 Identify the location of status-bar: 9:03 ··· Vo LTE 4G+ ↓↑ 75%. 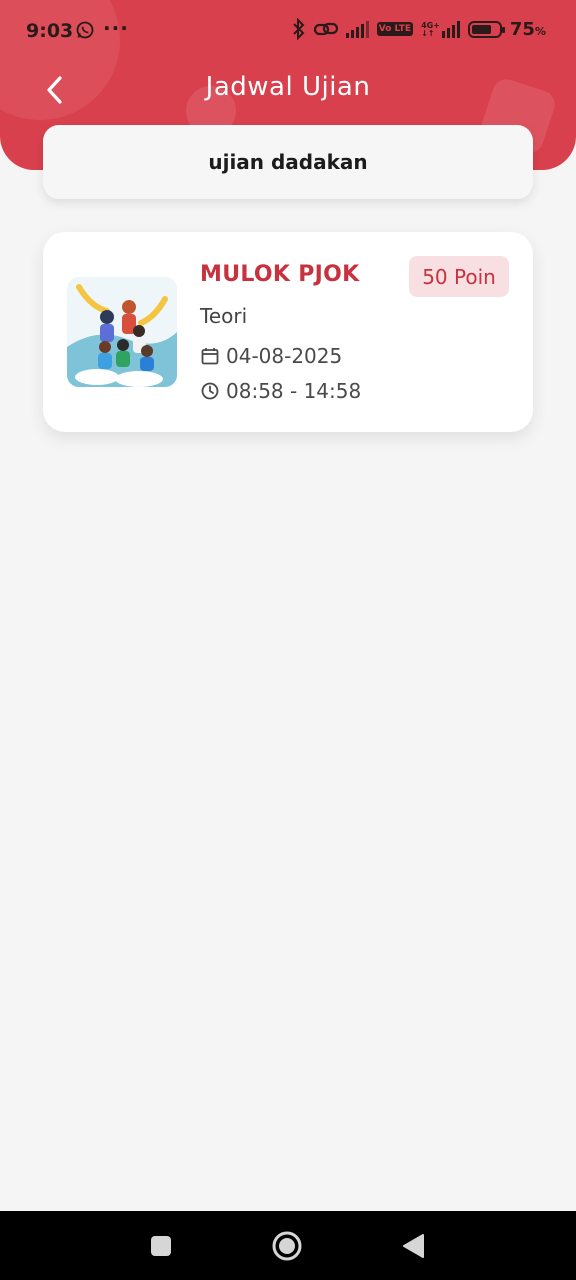
(288, 31).